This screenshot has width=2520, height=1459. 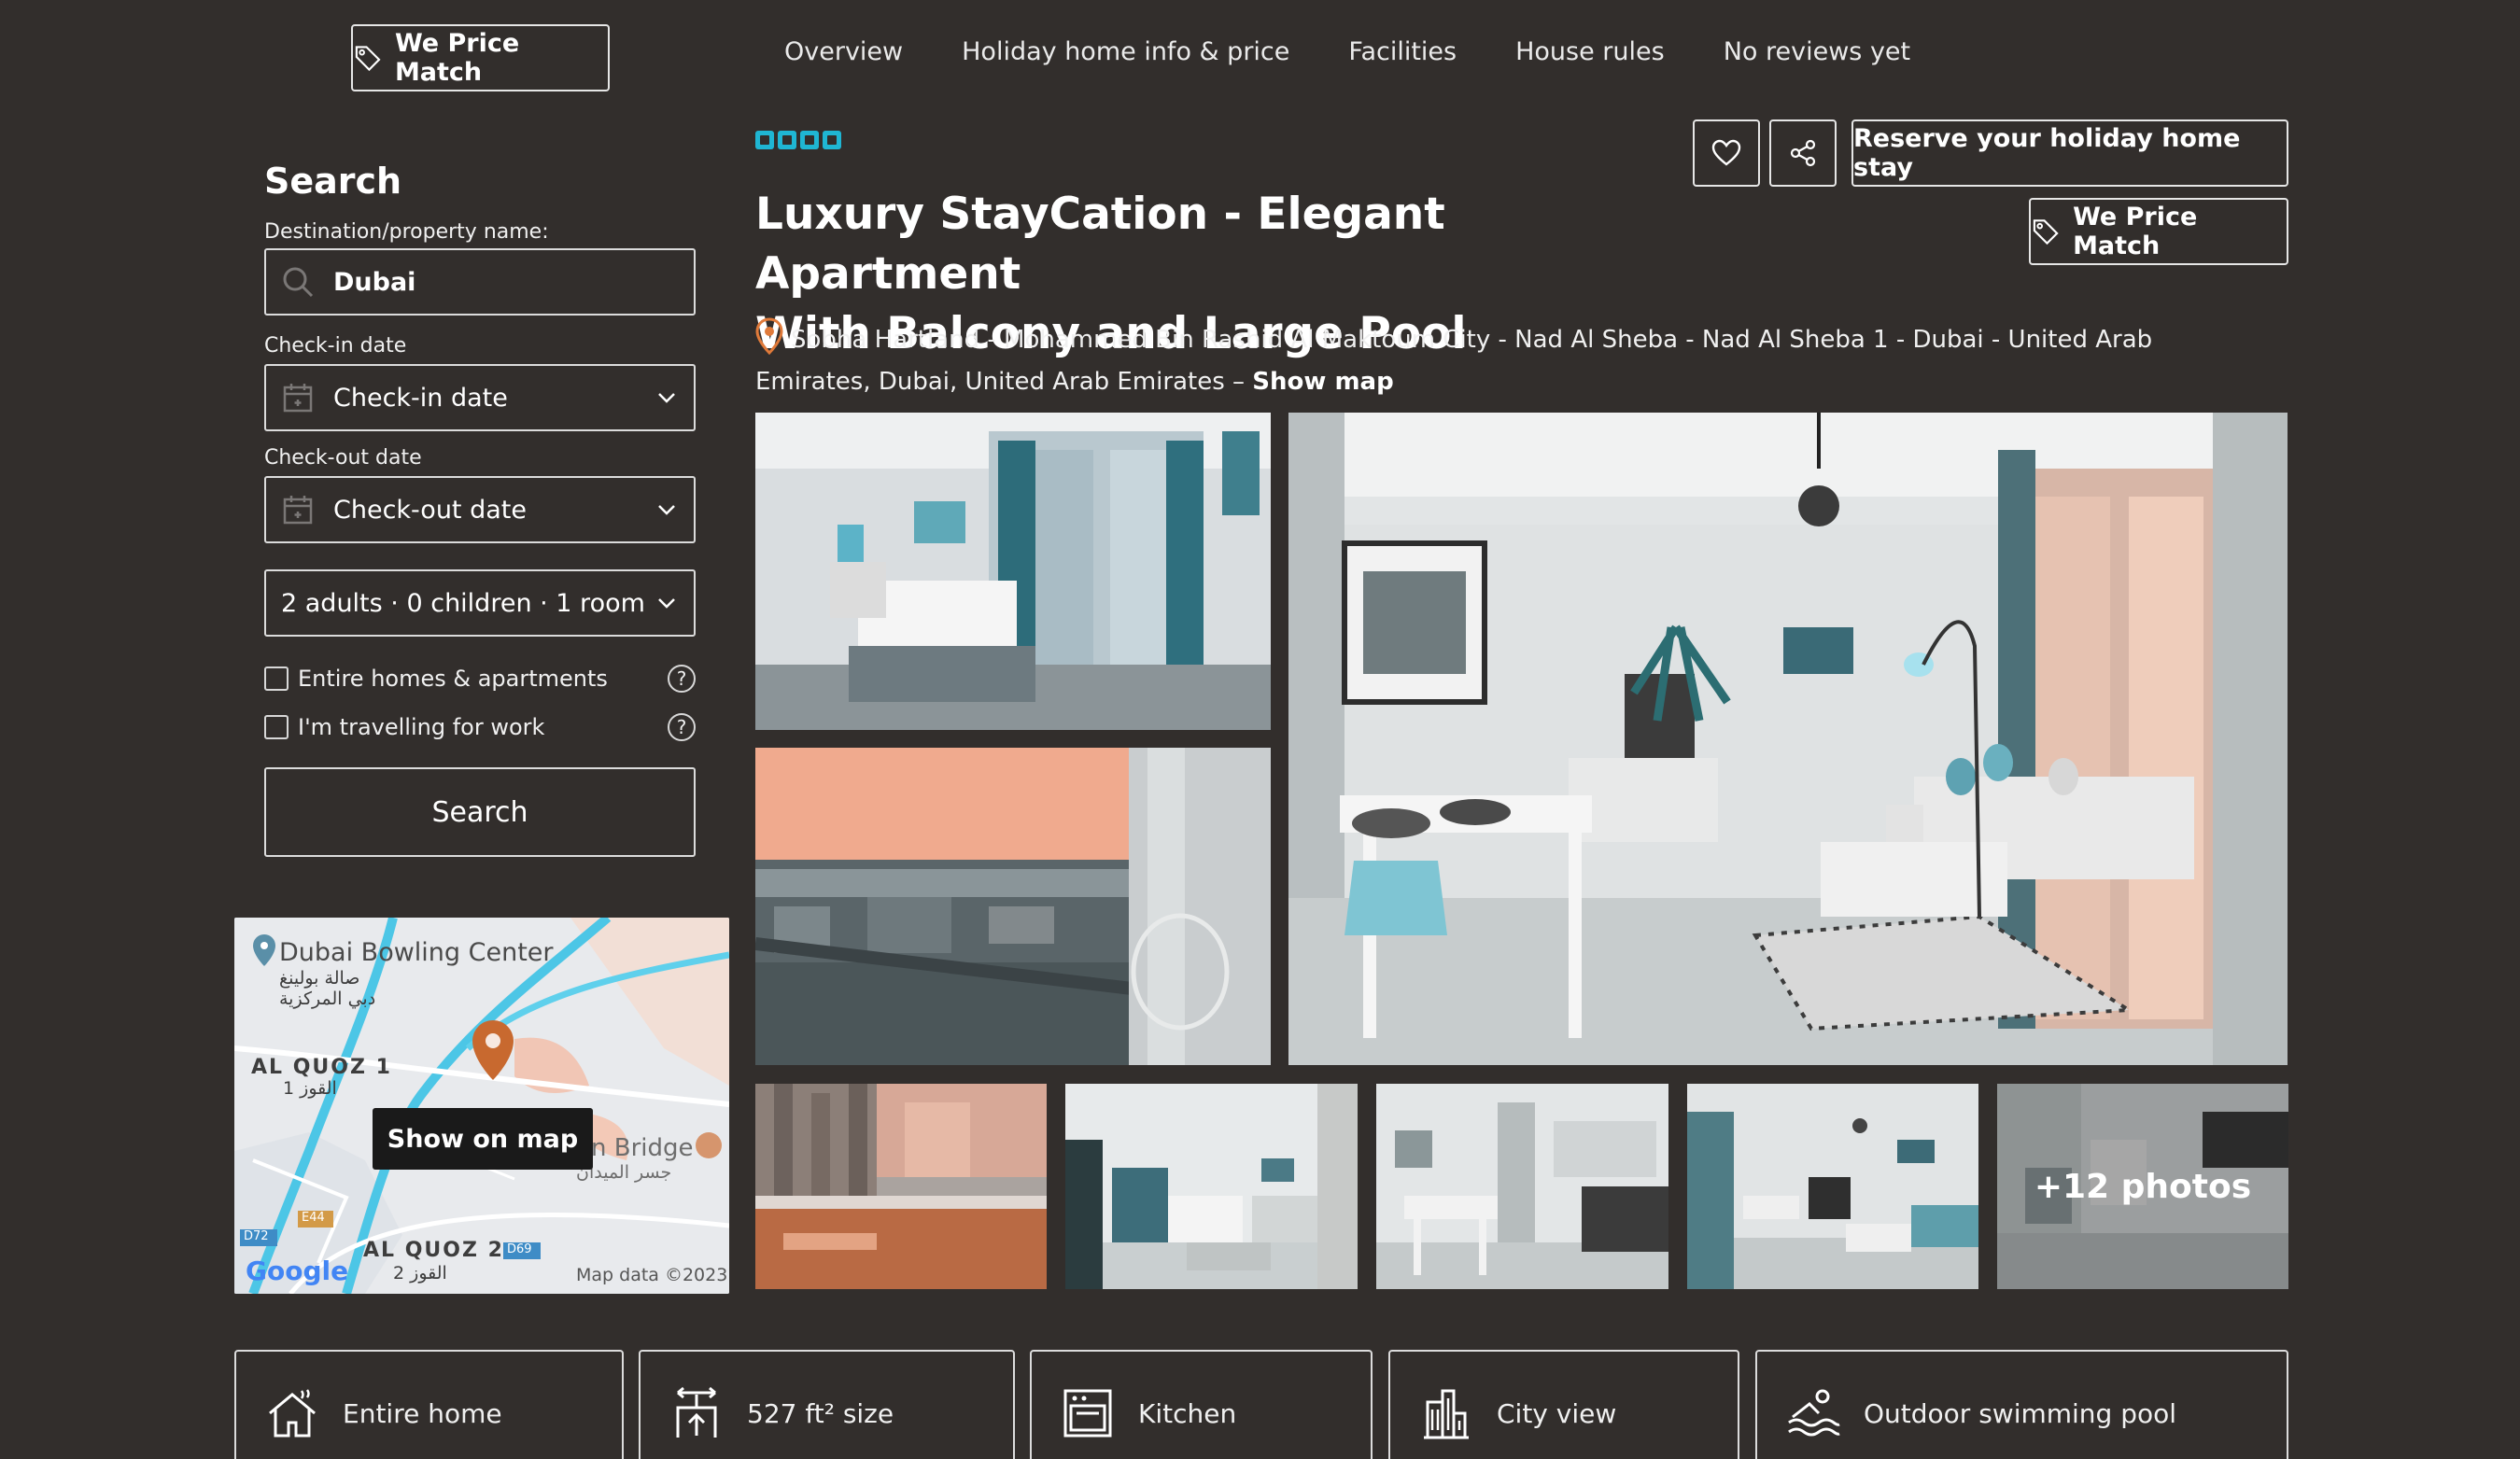 I want to click on photo-thumb-living, so click(x=1211, y=1186).